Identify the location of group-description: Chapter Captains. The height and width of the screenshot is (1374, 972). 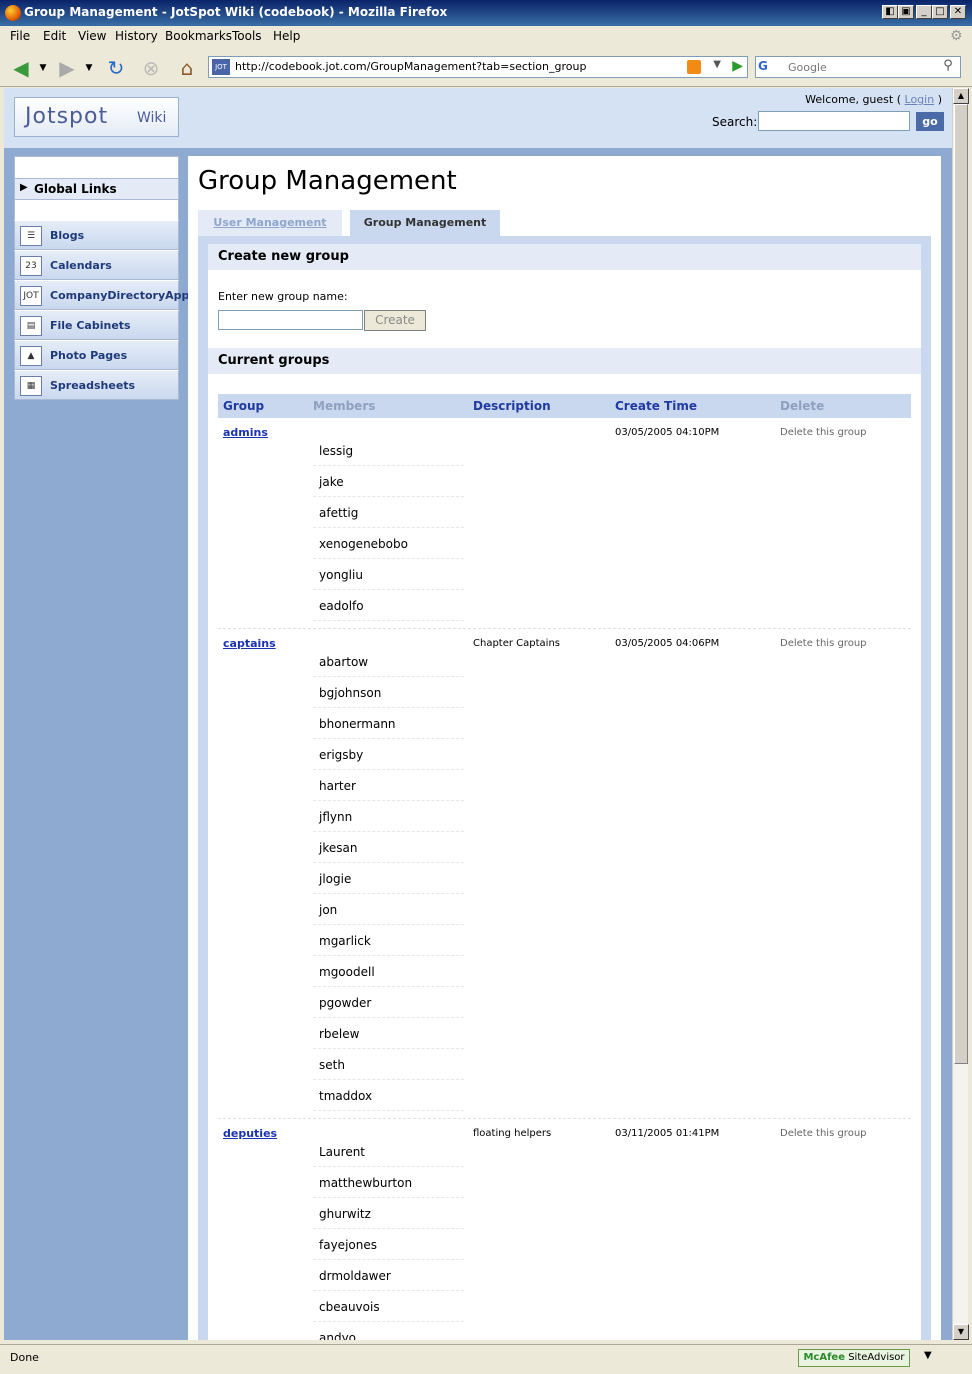
(516, 643).